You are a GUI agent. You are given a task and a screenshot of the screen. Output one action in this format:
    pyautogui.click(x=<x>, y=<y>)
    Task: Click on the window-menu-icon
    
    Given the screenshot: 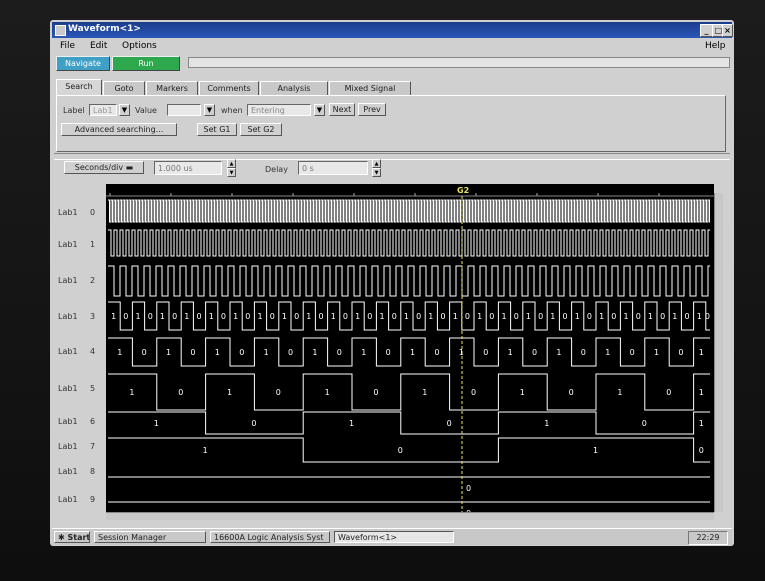 What is the action you would take?
    pyautogui.click(x=60, y=30)
    